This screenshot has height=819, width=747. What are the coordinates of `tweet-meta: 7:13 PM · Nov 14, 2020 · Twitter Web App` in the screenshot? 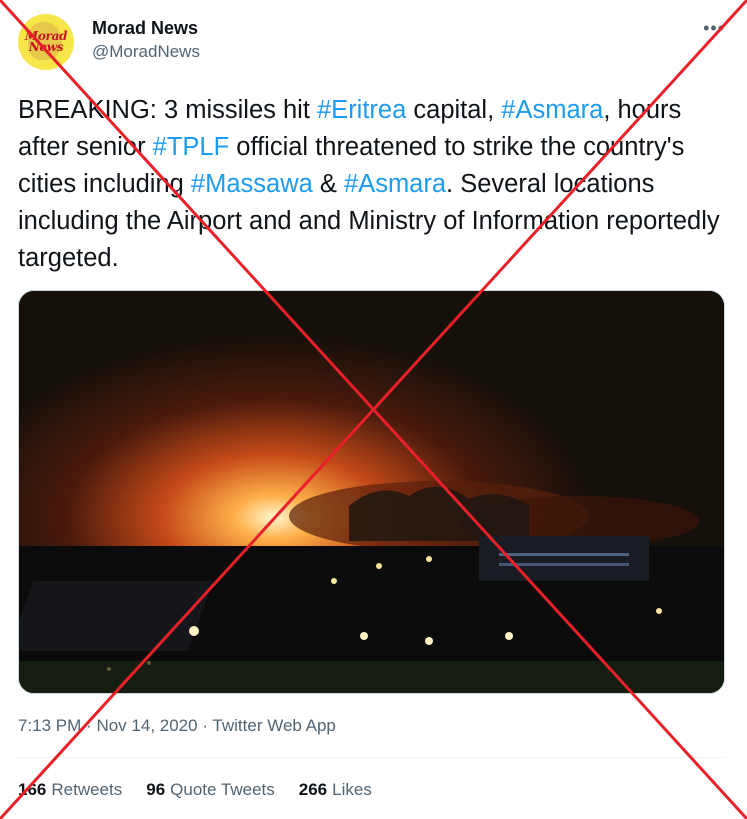 It's located at (177, 726).